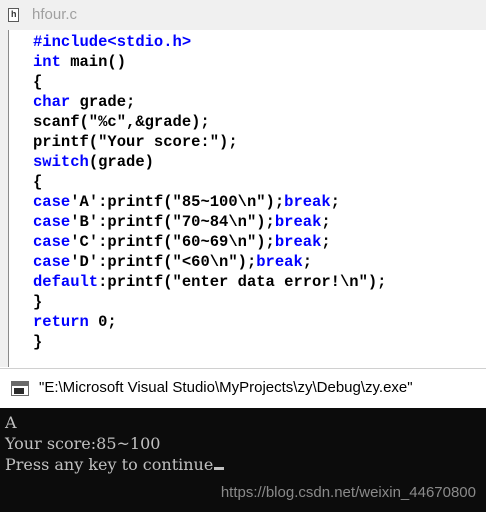 Image resolution: width=486 pixels, height=512 pixels. I want to click on code-token: (grade), so click(121, 162).